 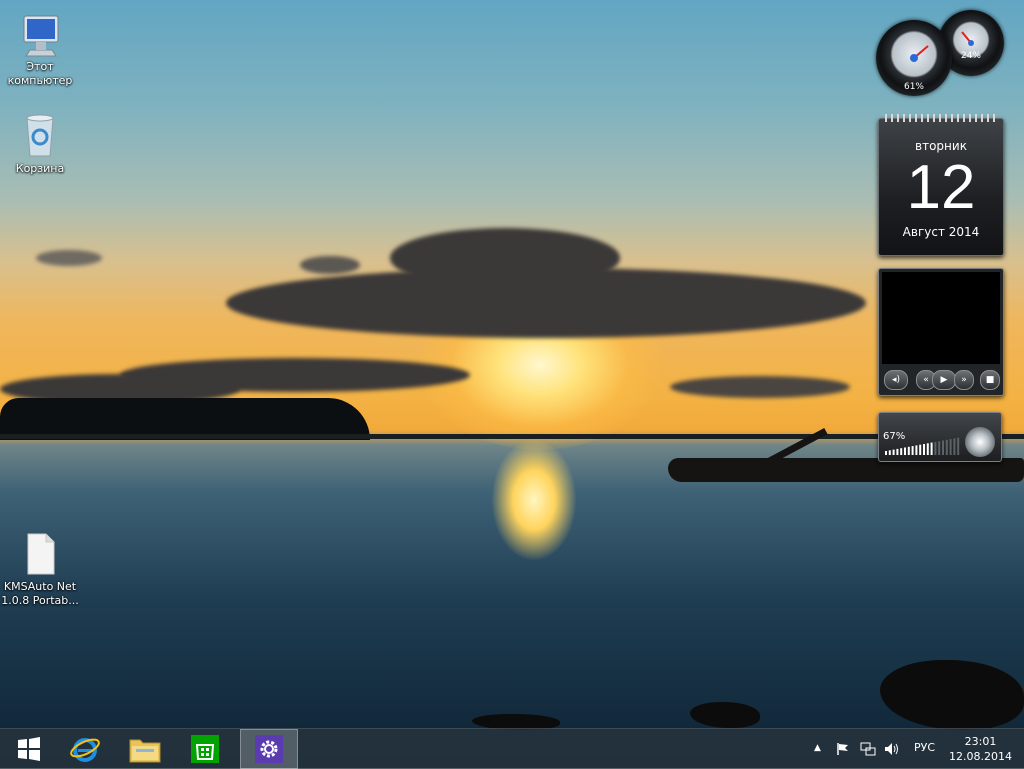 What do you see at coordinates (512, 436) in the screenshot?
I see `horizon` at bounding box center [512, 436].